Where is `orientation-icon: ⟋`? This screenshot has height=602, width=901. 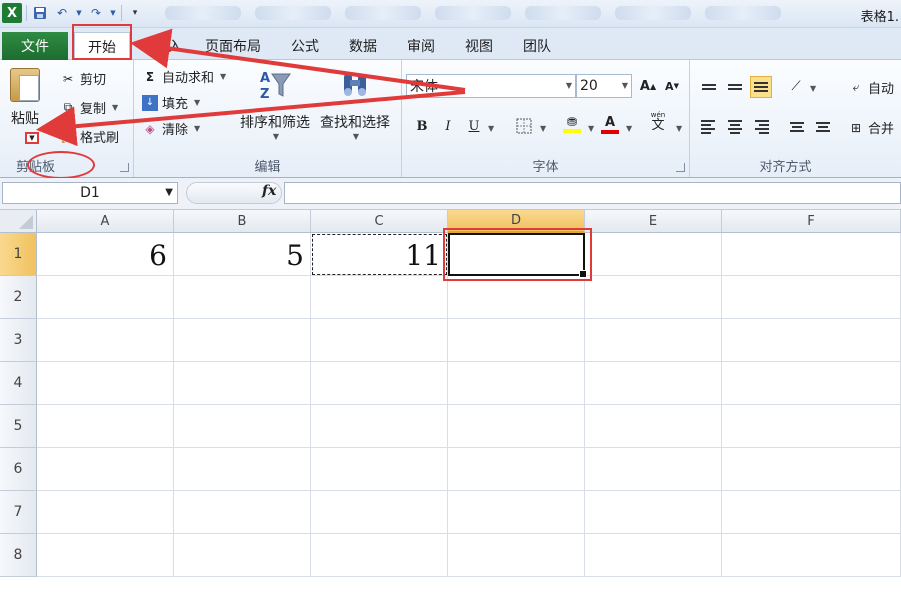
orientation-icon: ⟋ is located at coordinates (796, 86).